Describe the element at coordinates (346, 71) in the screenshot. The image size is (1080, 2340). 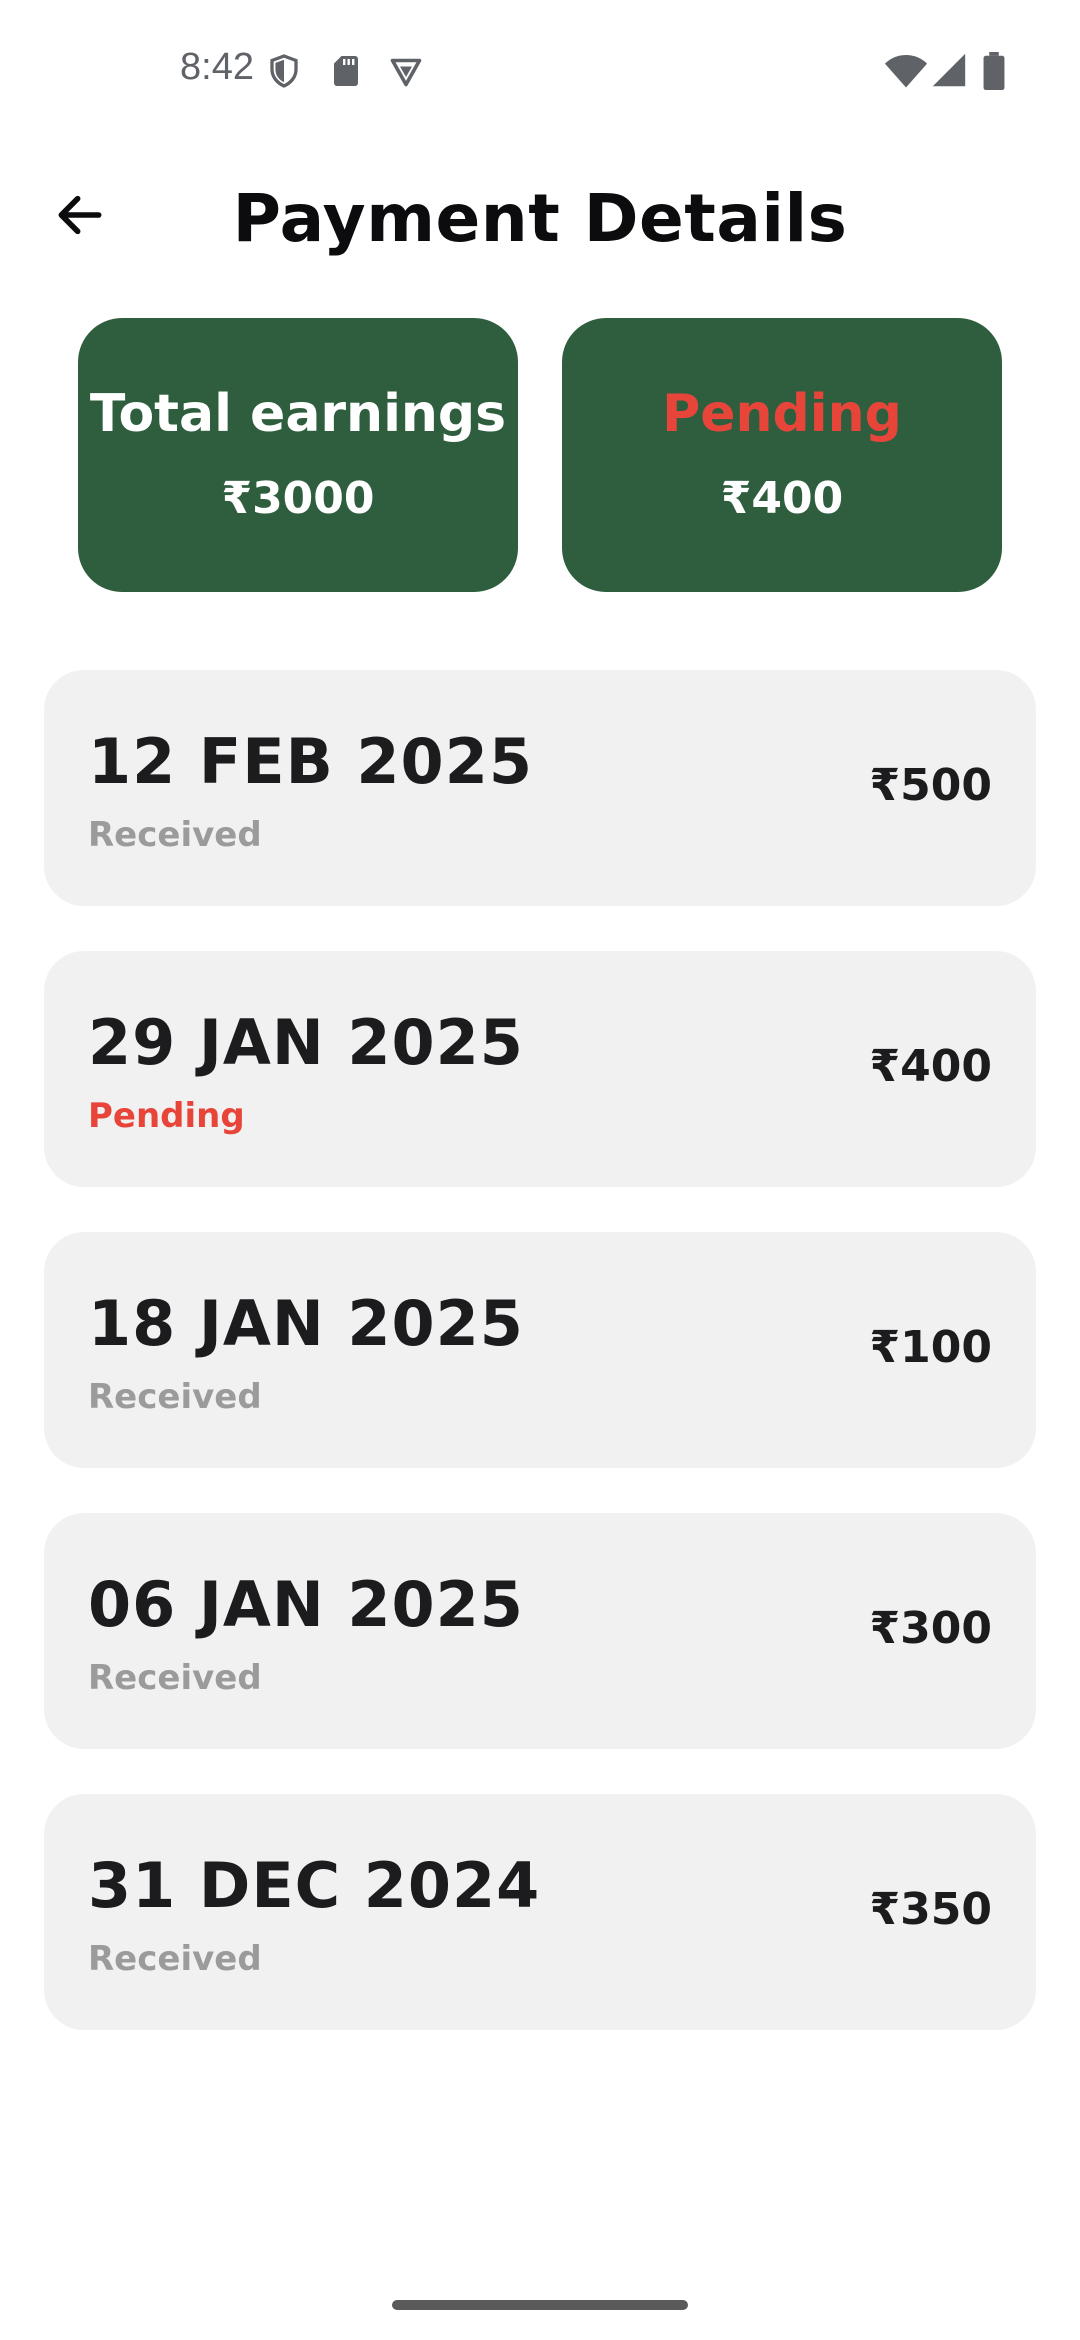
I see `sd-card-icon` at that location.